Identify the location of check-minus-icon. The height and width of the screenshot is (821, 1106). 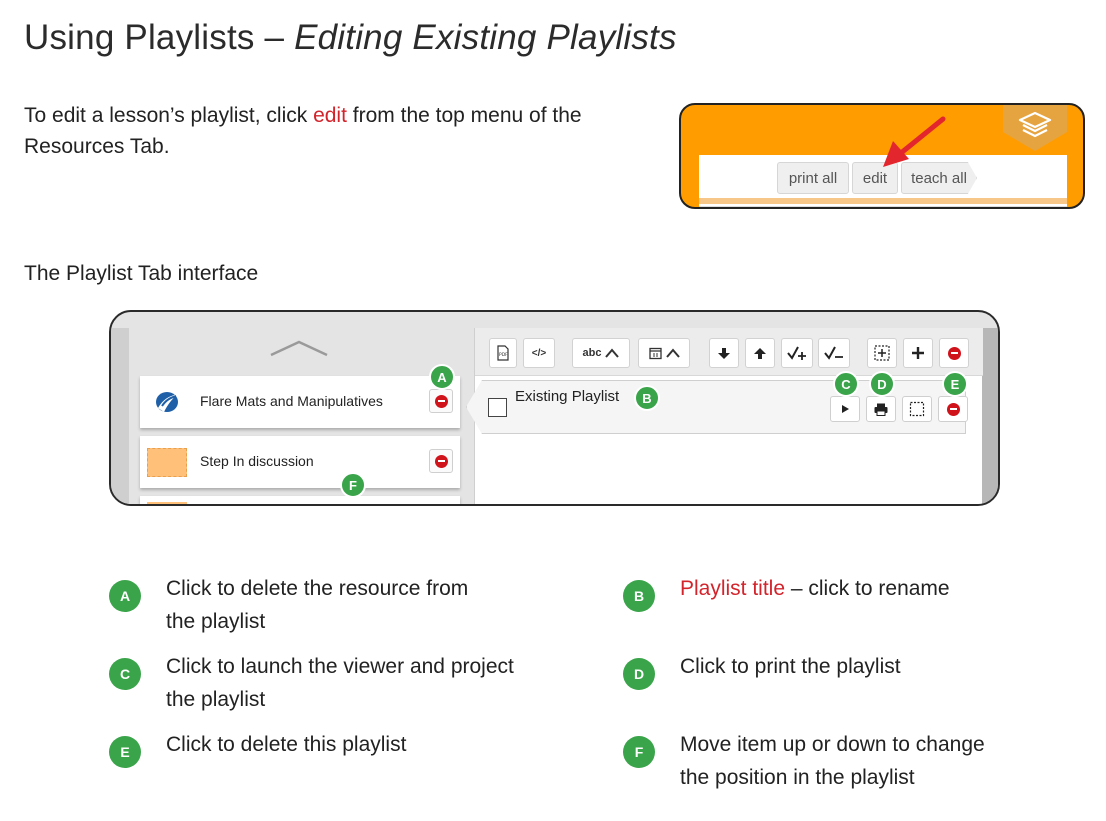
(833, 353).